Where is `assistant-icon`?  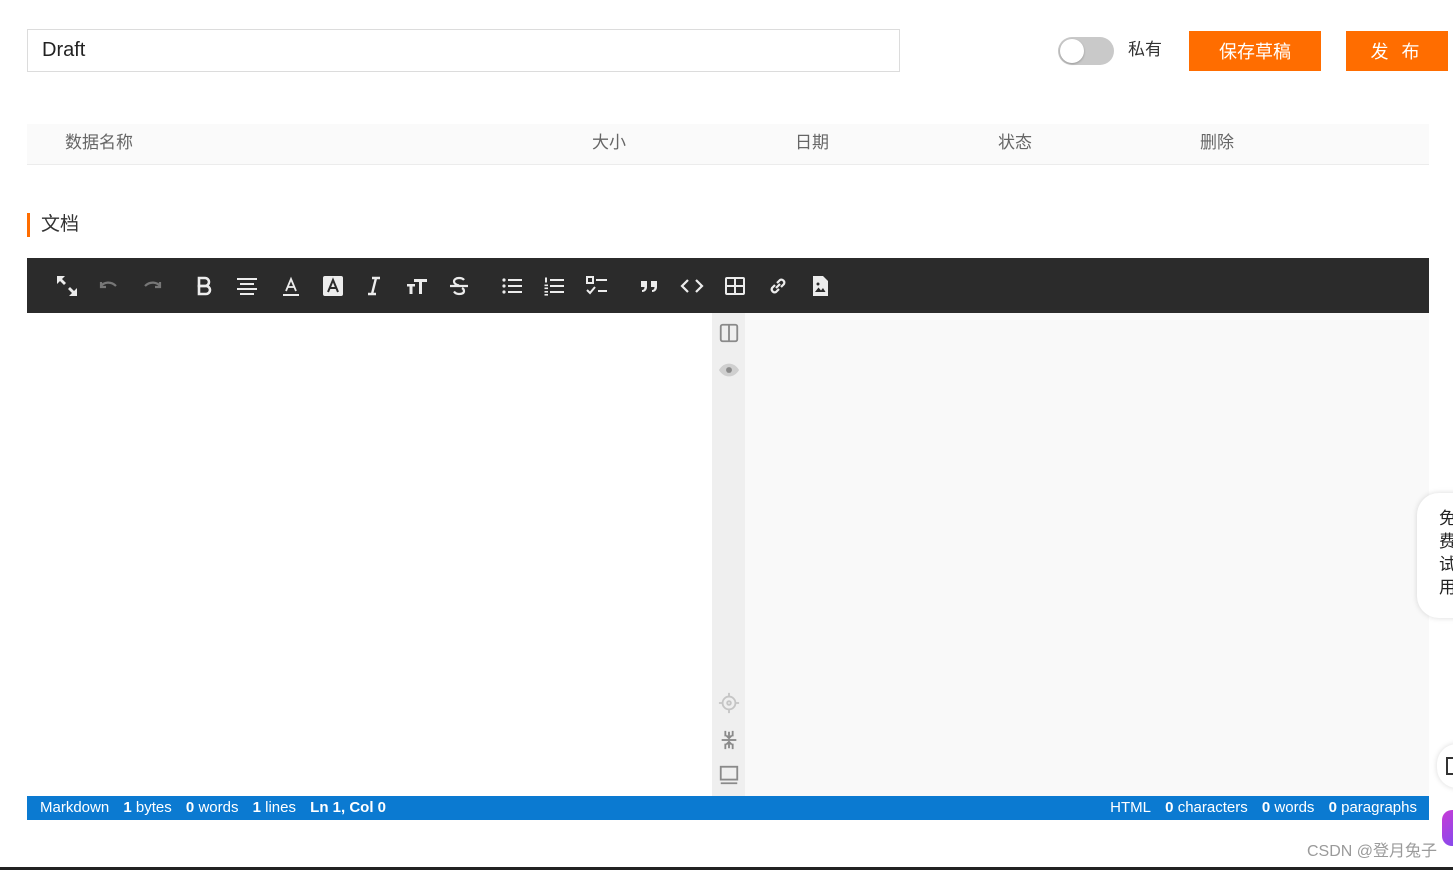 assistant-icon is located at coordinates (1447, 828).